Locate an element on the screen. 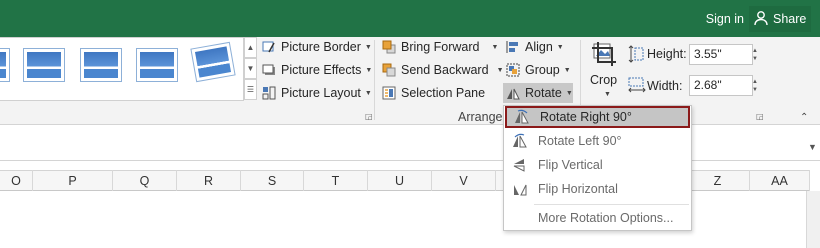  rotate-icon is located at coordinates (513, 93).